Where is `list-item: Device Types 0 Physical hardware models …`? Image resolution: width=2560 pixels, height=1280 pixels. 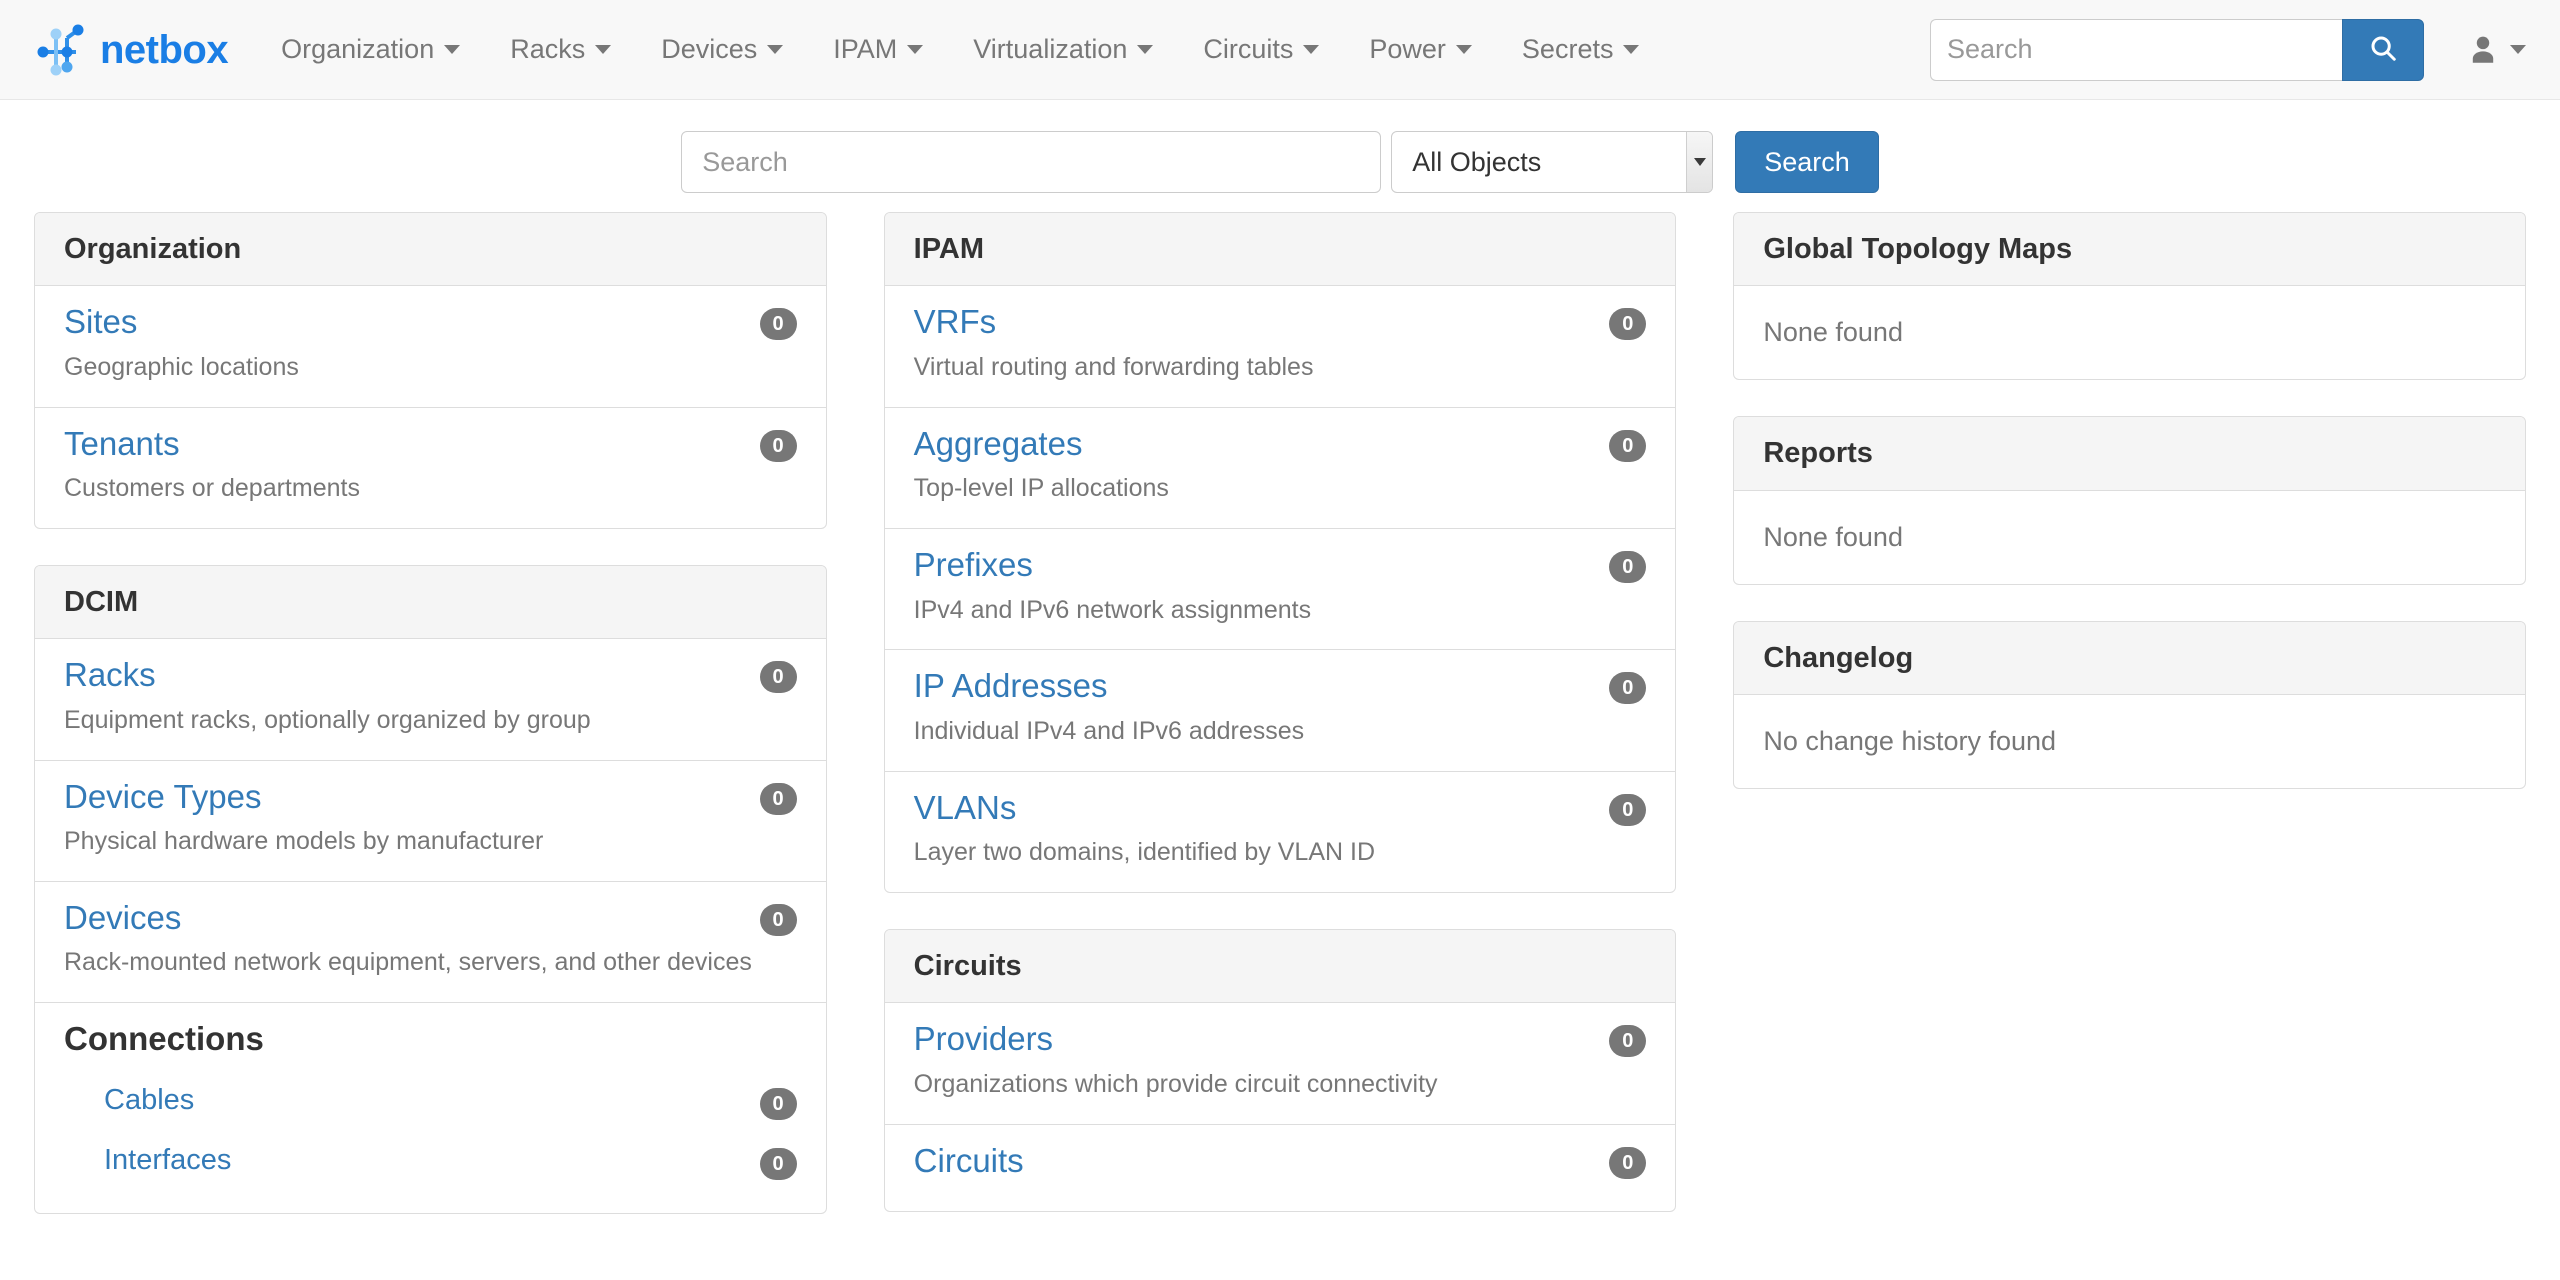
list-item: Device Types 0 Physical hardware models … is located at coordinates (430, 821).